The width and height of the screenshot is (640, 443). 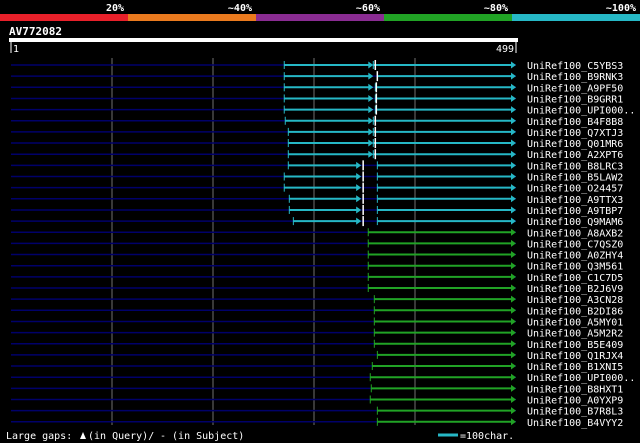 I want to click on hit-label: UniRef100_B9RNK3, so click(x=575, y=77).